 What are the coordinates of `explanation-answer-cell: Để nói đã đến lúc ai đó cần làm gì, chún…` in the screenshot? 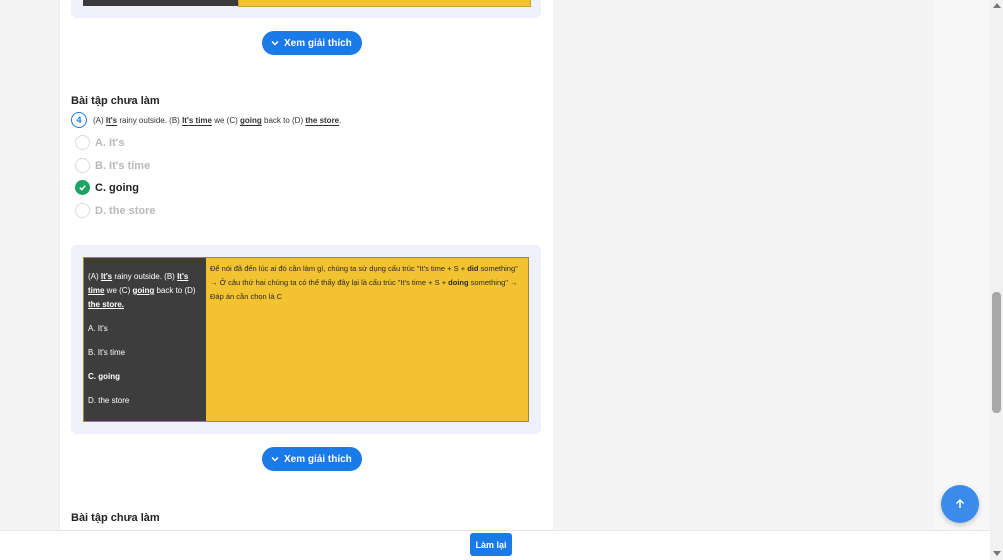 It's located at (367, 339).